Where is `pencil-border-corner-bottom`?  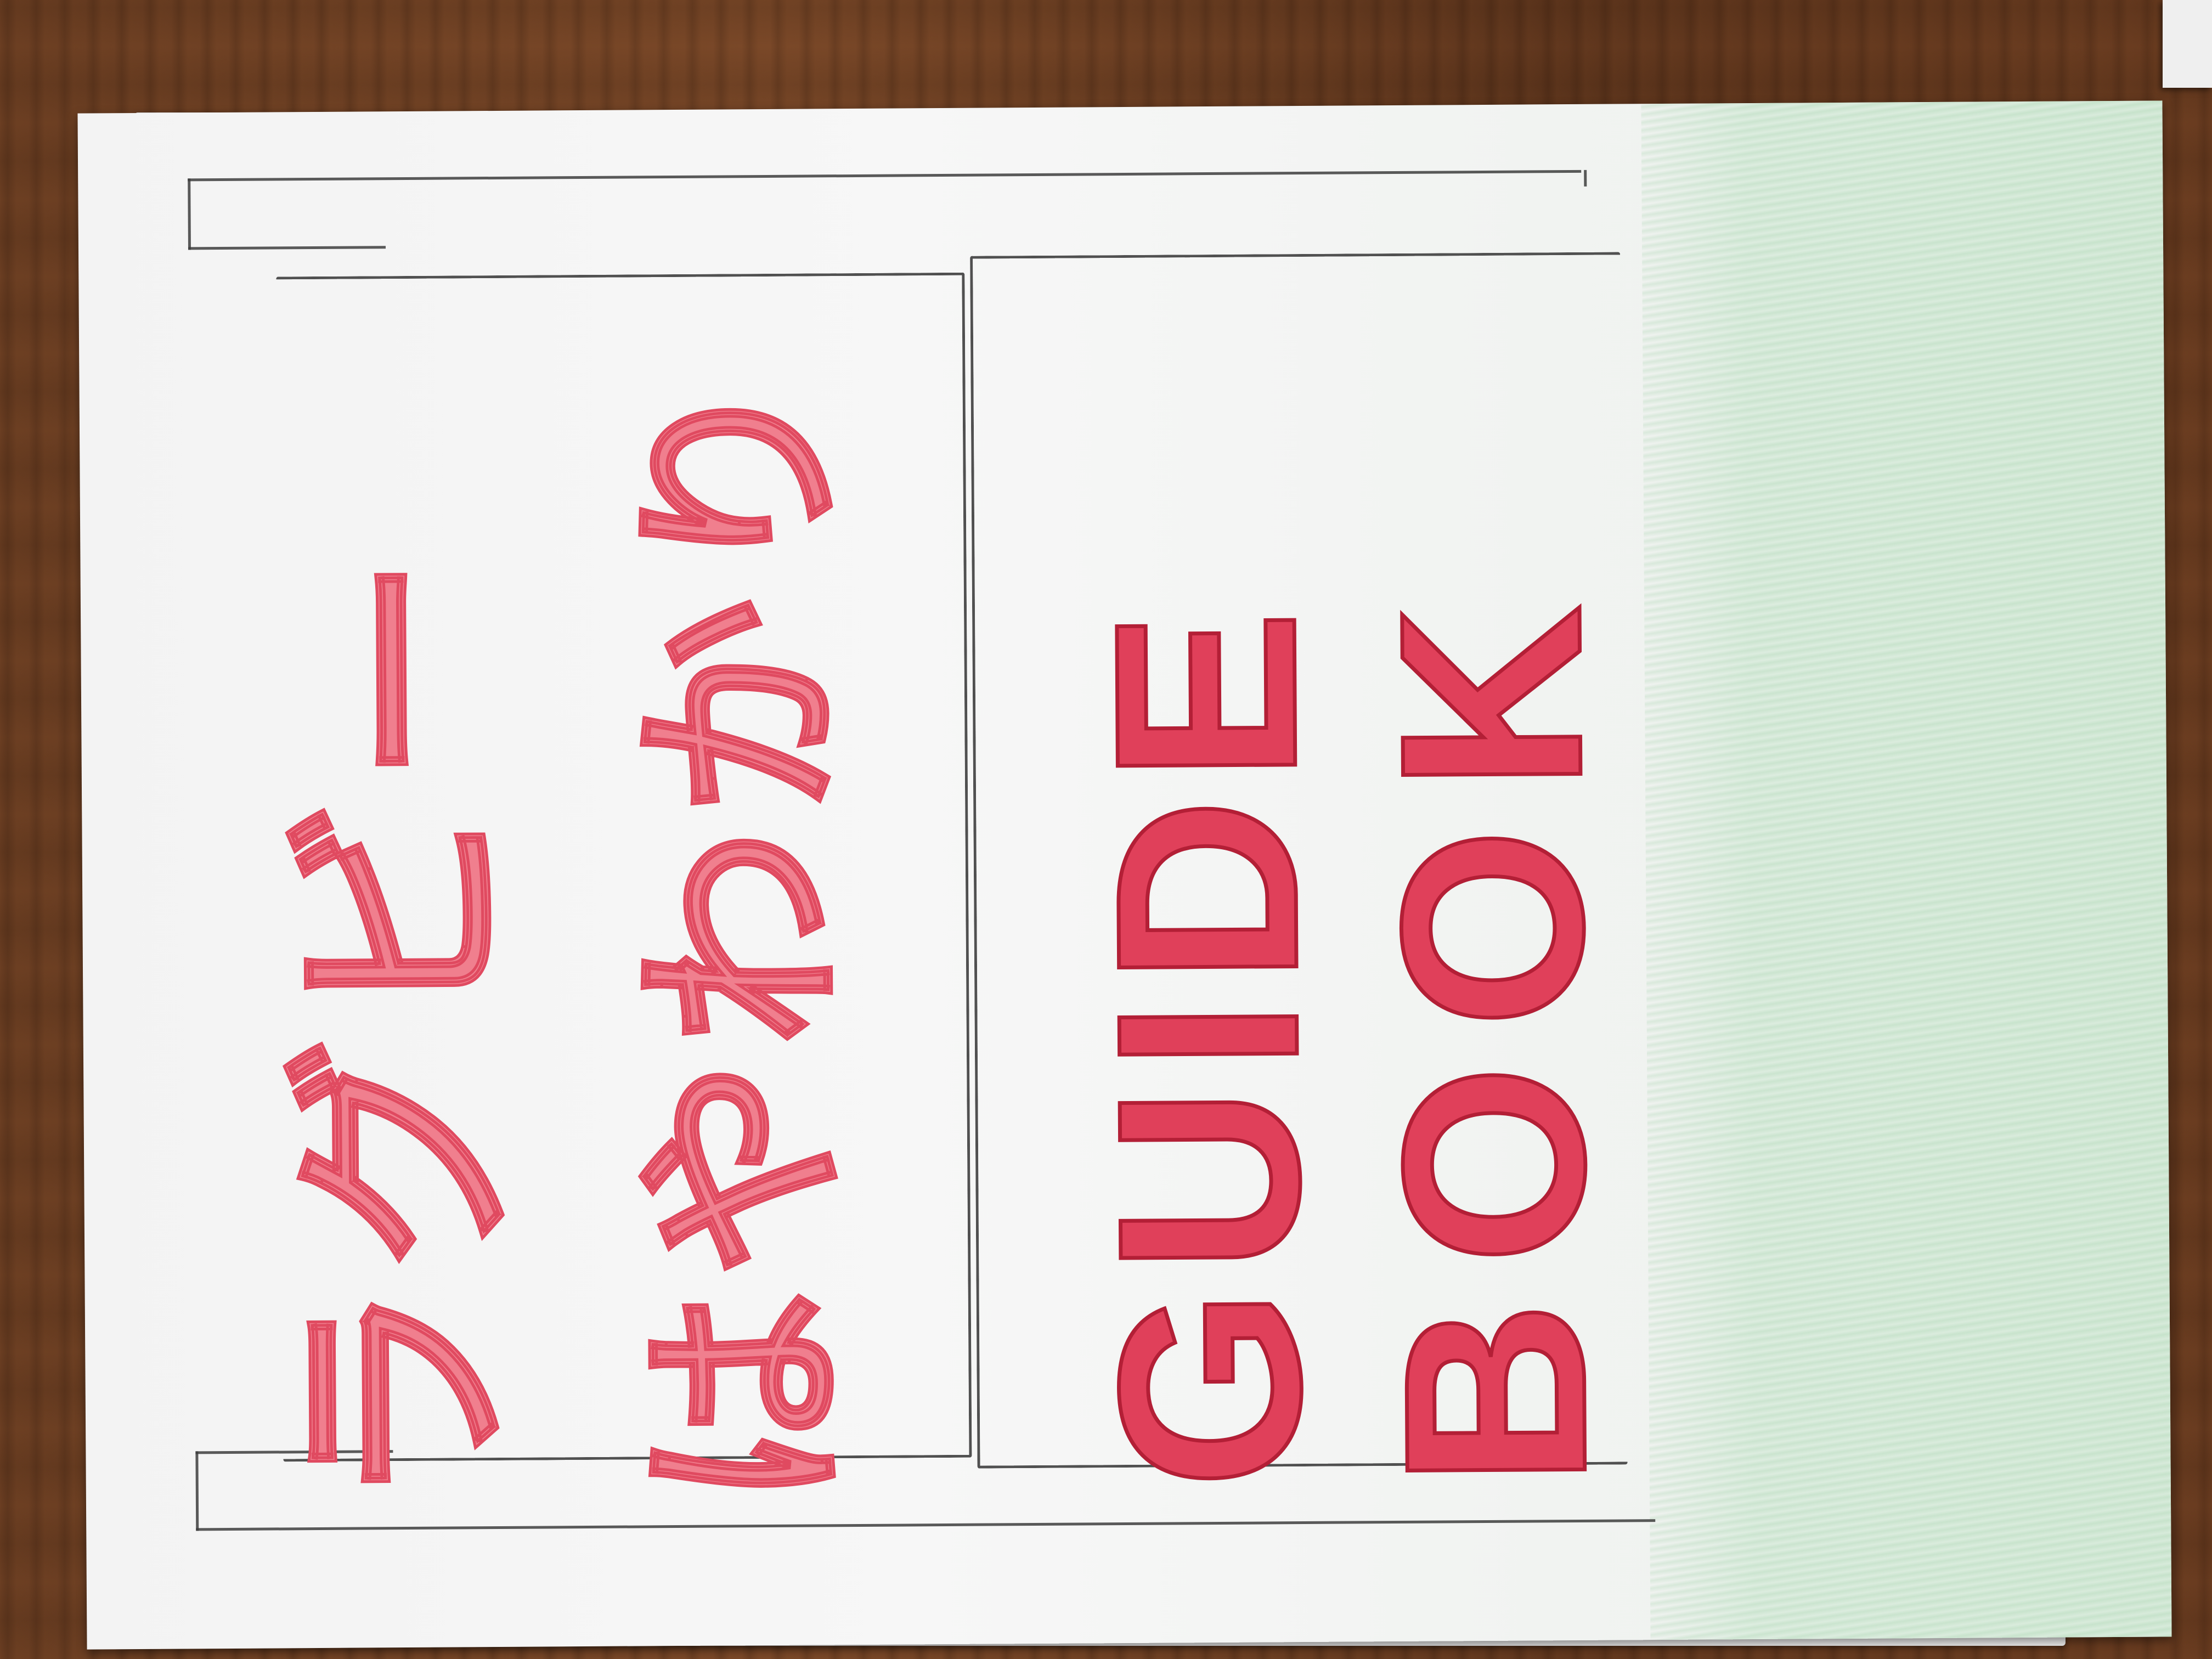
pencil-border-corner-bottom is located at coordinates (197, 1491).